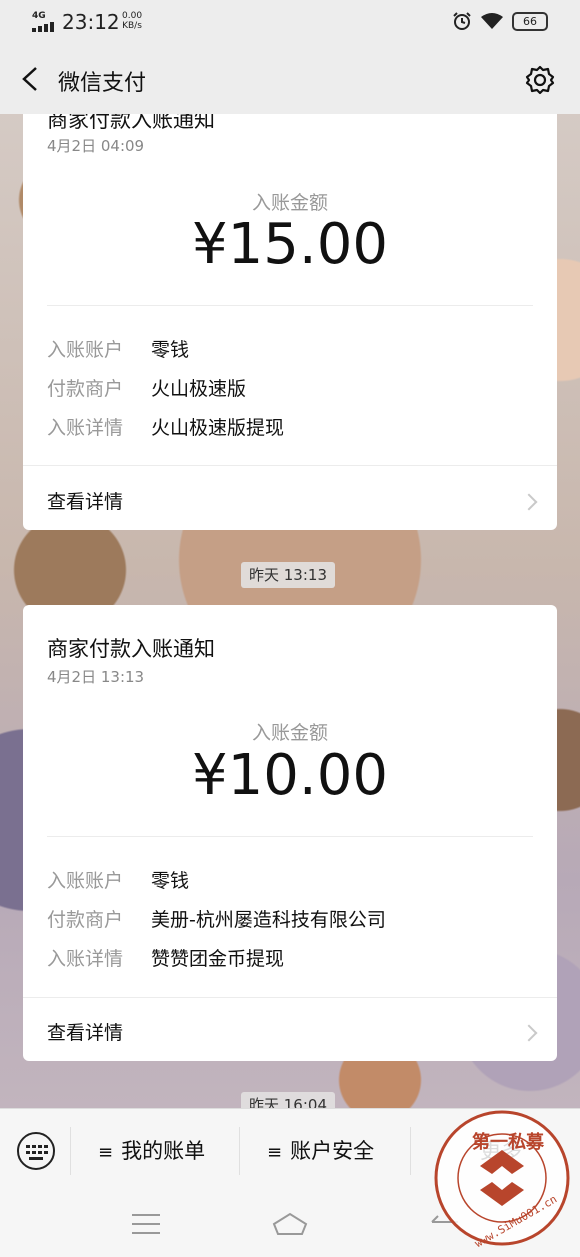 Image resolution: width=580 pixels, height=1257 pixels. I want to click on info-row: 入账详情 赞赞团金币提现, so click(166, 959).